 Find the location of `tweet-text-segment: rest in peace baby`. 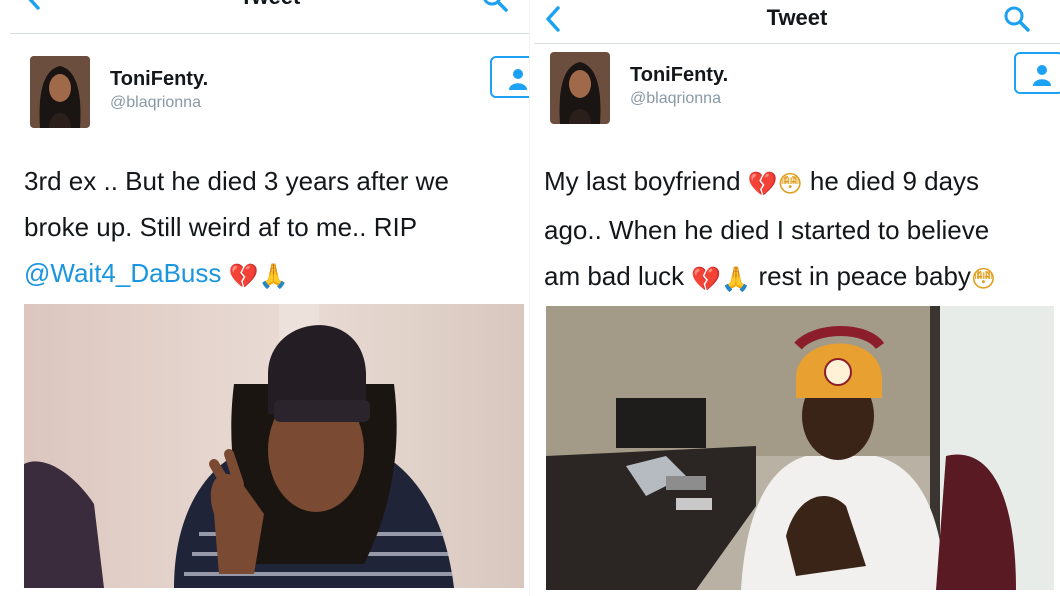

tweet-text-segment: rest in peace baby is located at coordinates (864, 276).